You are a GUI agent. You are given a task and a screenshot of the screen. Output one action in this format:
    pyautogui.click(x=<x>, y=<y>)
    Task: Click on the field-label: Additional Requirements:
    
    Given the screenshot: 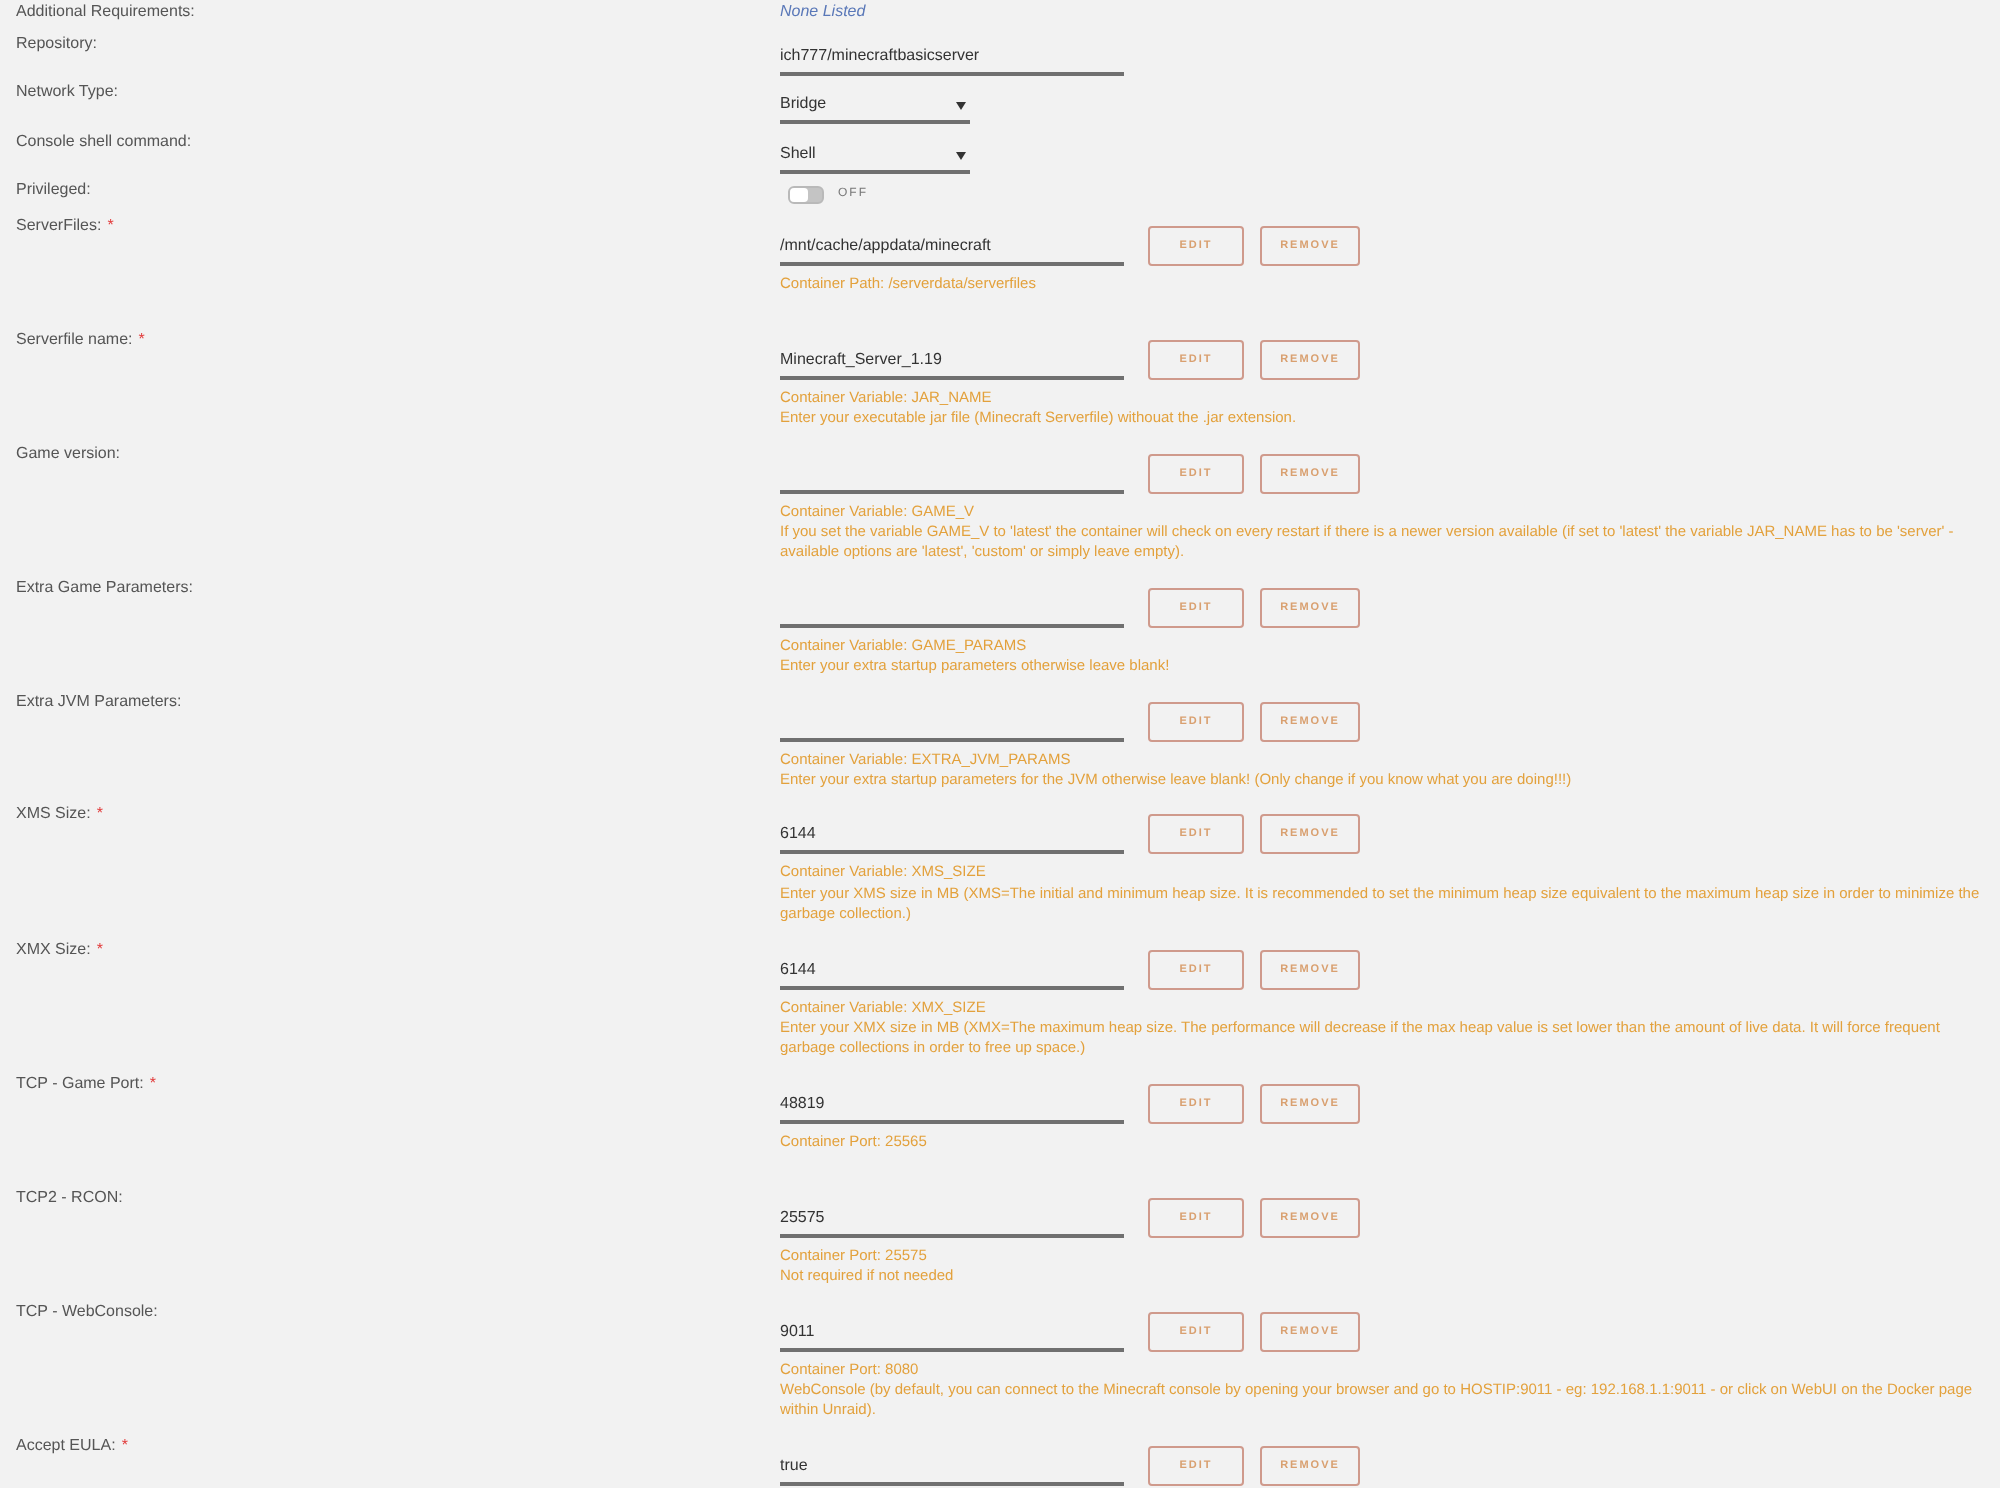 What is the action you would take?
    pyautogui.click(x=105, y=12)
    